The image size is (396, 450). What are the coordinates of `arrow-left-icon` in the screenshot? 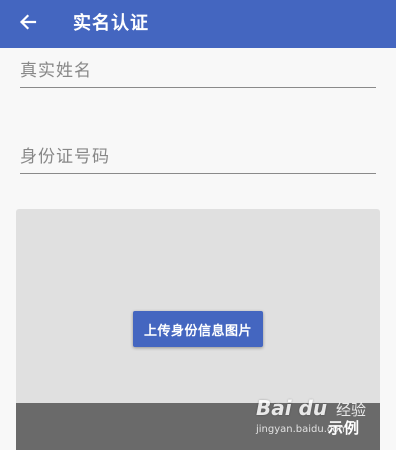 It's located at (28, 24).